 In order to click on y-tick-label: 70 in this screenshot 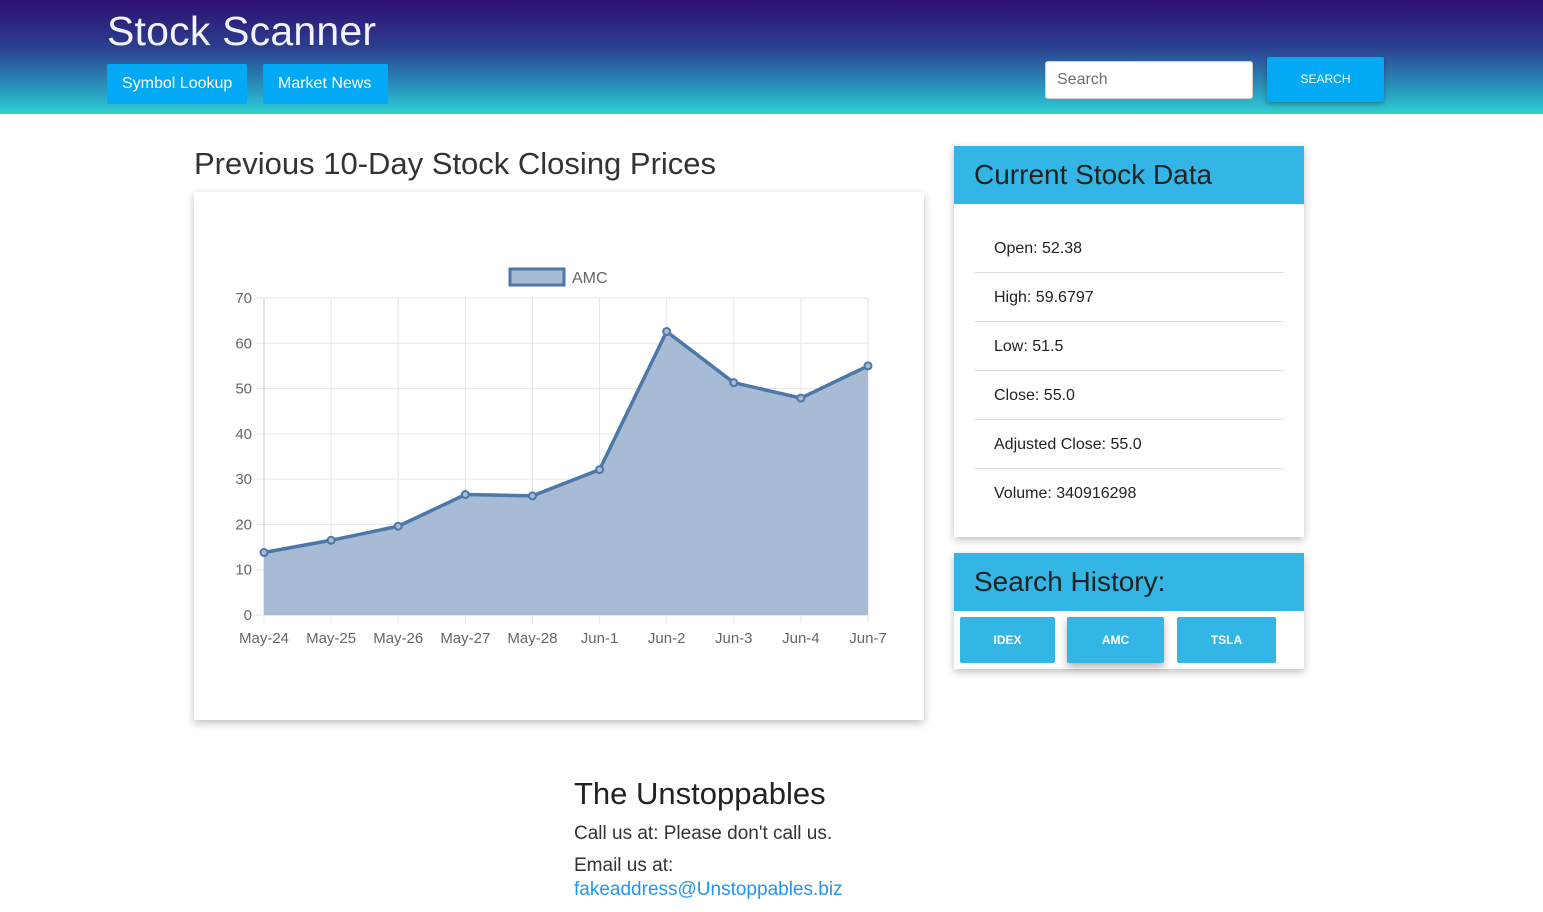, I will do `click(243, 298)`.